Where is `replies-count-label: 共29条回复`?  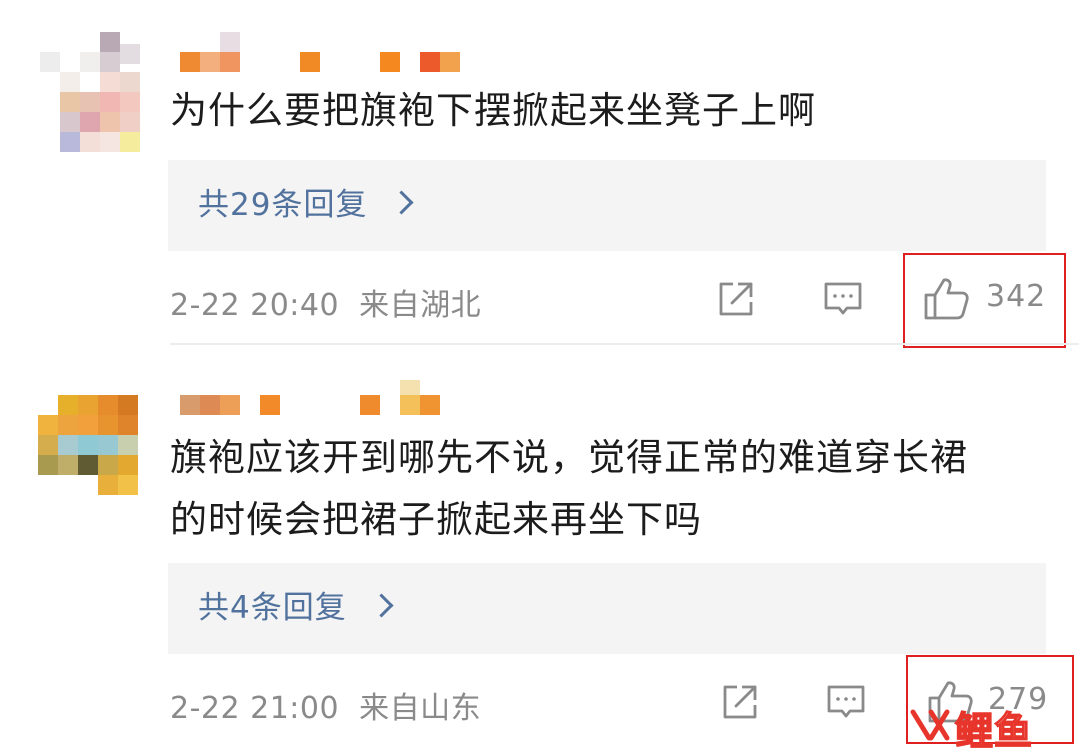 replies-count-label: 共29条回复 is located at coordinates (283, 205).